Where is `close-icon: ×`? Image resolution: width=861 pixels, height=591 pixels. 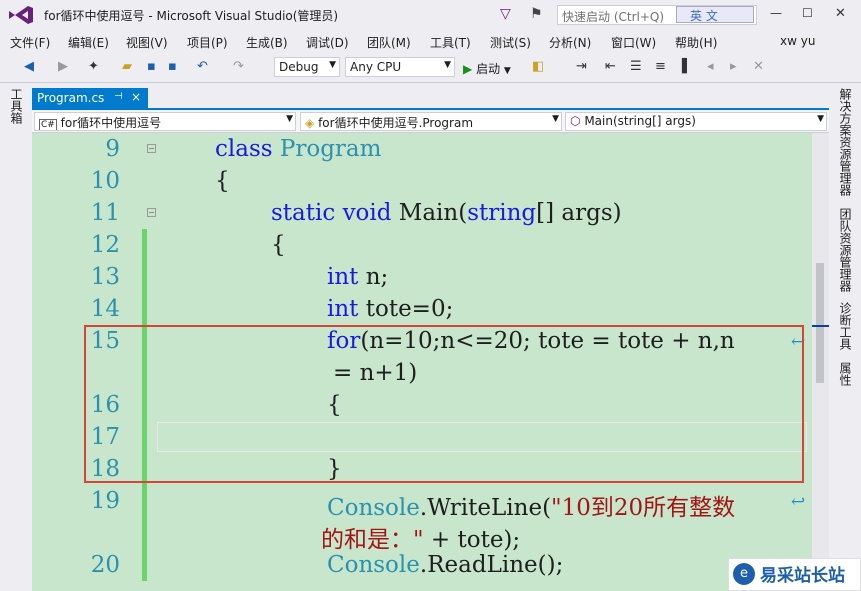 close-icon: × is located at coordinates (136, 97).